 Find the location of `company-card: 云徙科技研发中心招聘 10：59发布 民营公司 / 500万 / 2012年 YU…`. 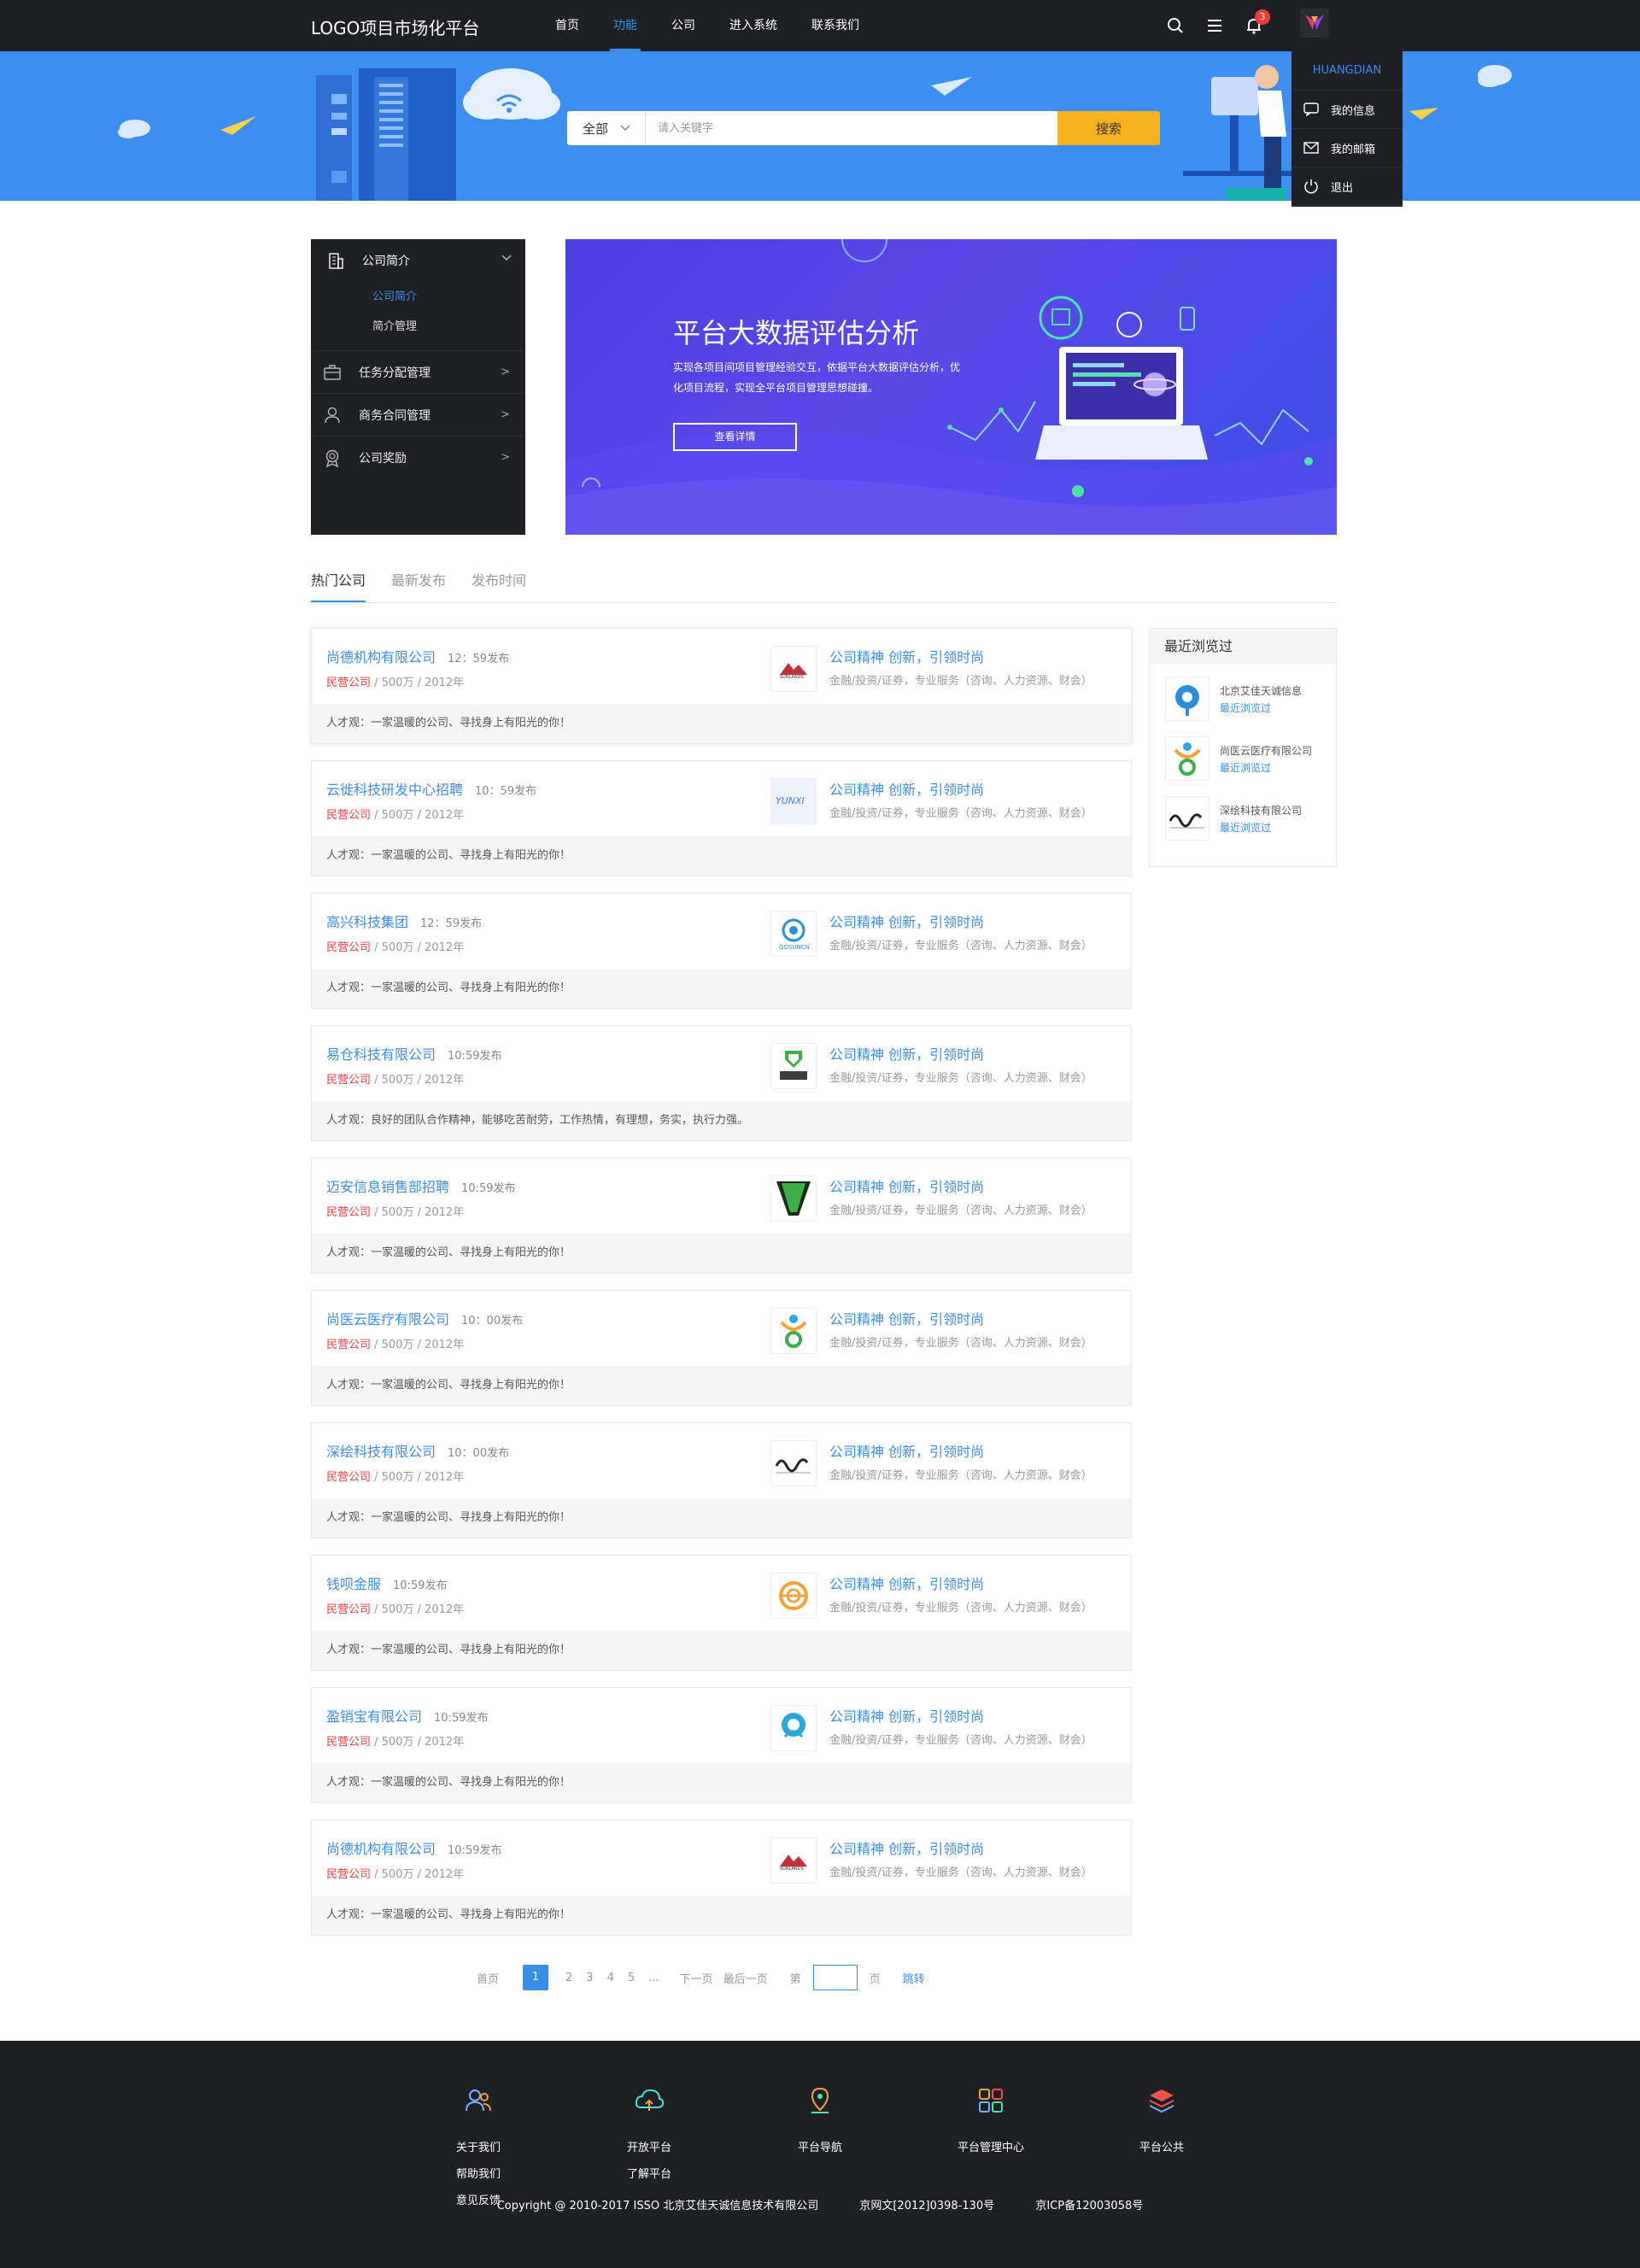

company-card: 云徙科技研发中心招聘 10：59发布 民营公司 / 500万 / 2012年 YU… is located at coordinates (721, 818).